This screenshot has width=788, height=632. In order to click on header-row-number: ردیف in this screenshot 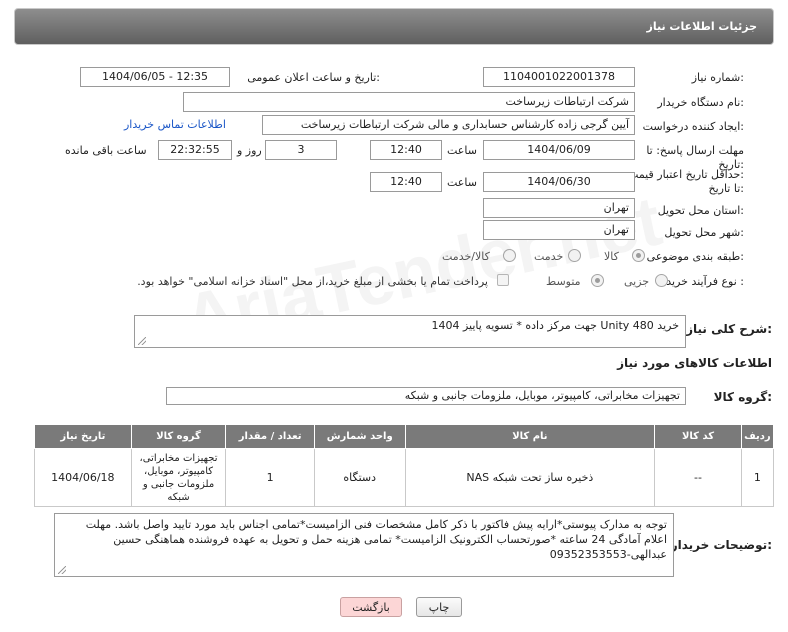, I will do `click(757, 436)`.